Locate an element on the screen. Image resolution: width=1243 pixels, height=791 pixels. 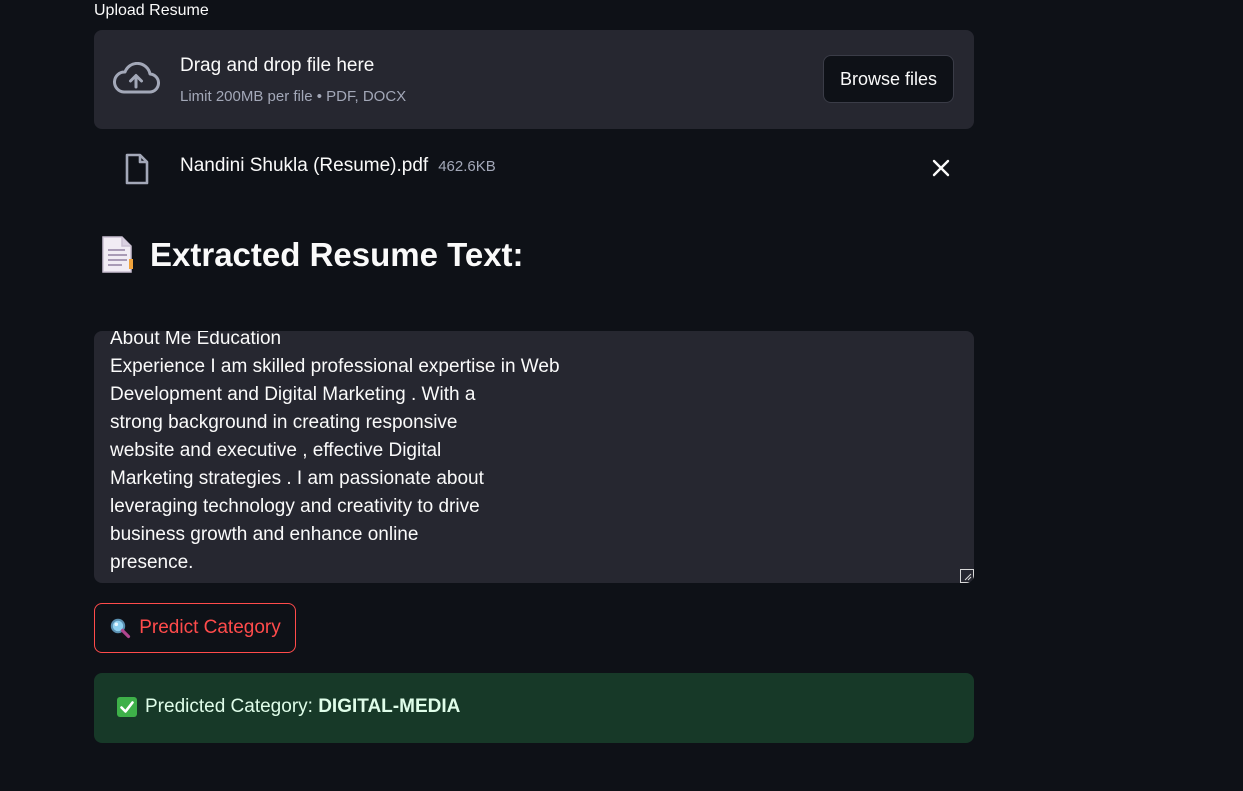
upload-resume-label: Upload Resume is located at coordinates (151, 10).